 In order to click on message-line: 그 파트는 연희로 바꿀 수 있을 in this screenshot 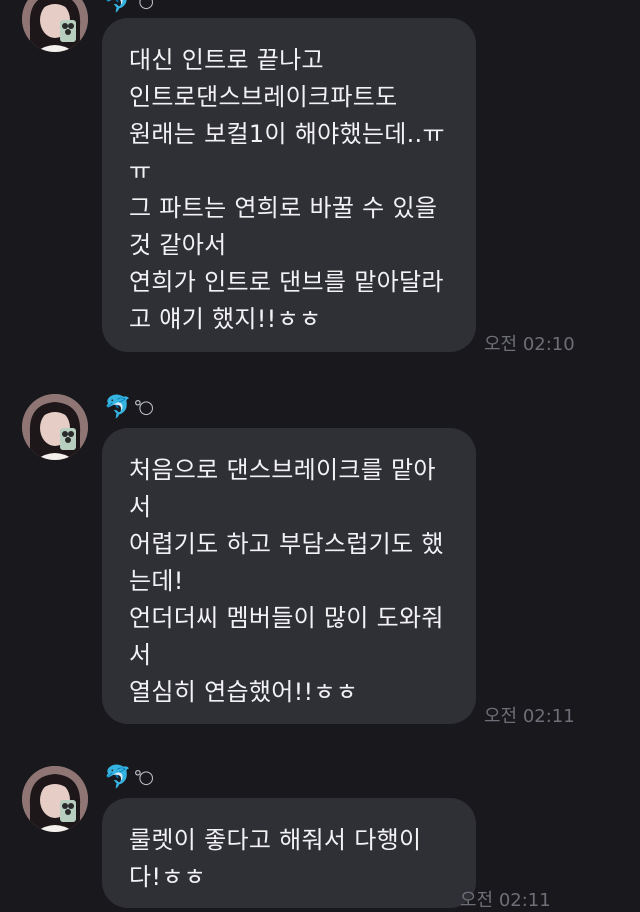, I will do `click(283, 208)`.